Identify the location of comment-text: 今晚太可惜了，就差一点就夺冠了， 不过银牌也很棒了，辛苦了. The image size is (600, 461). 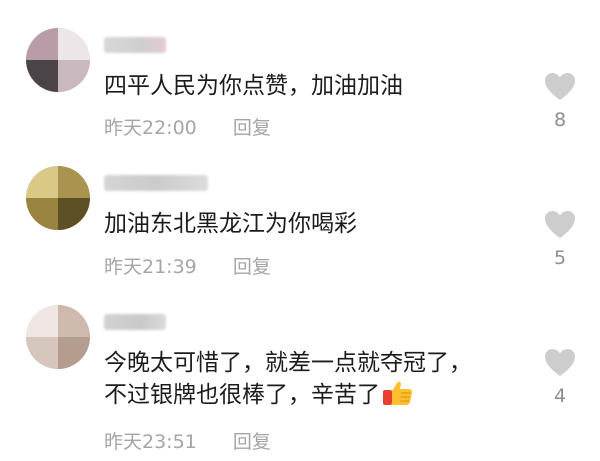
(288, 379).